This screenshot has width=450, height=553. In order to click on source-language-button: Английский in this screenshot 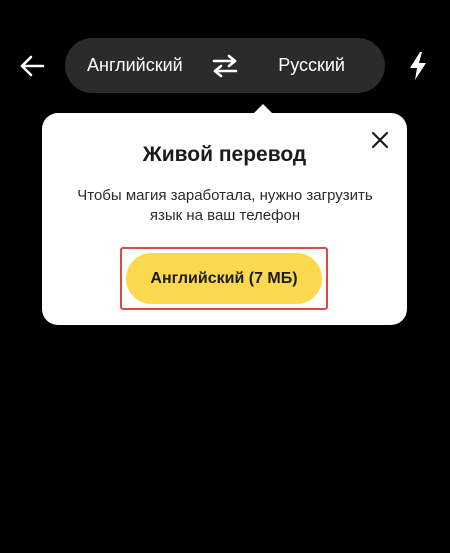, I will do `click(135, 65)`.